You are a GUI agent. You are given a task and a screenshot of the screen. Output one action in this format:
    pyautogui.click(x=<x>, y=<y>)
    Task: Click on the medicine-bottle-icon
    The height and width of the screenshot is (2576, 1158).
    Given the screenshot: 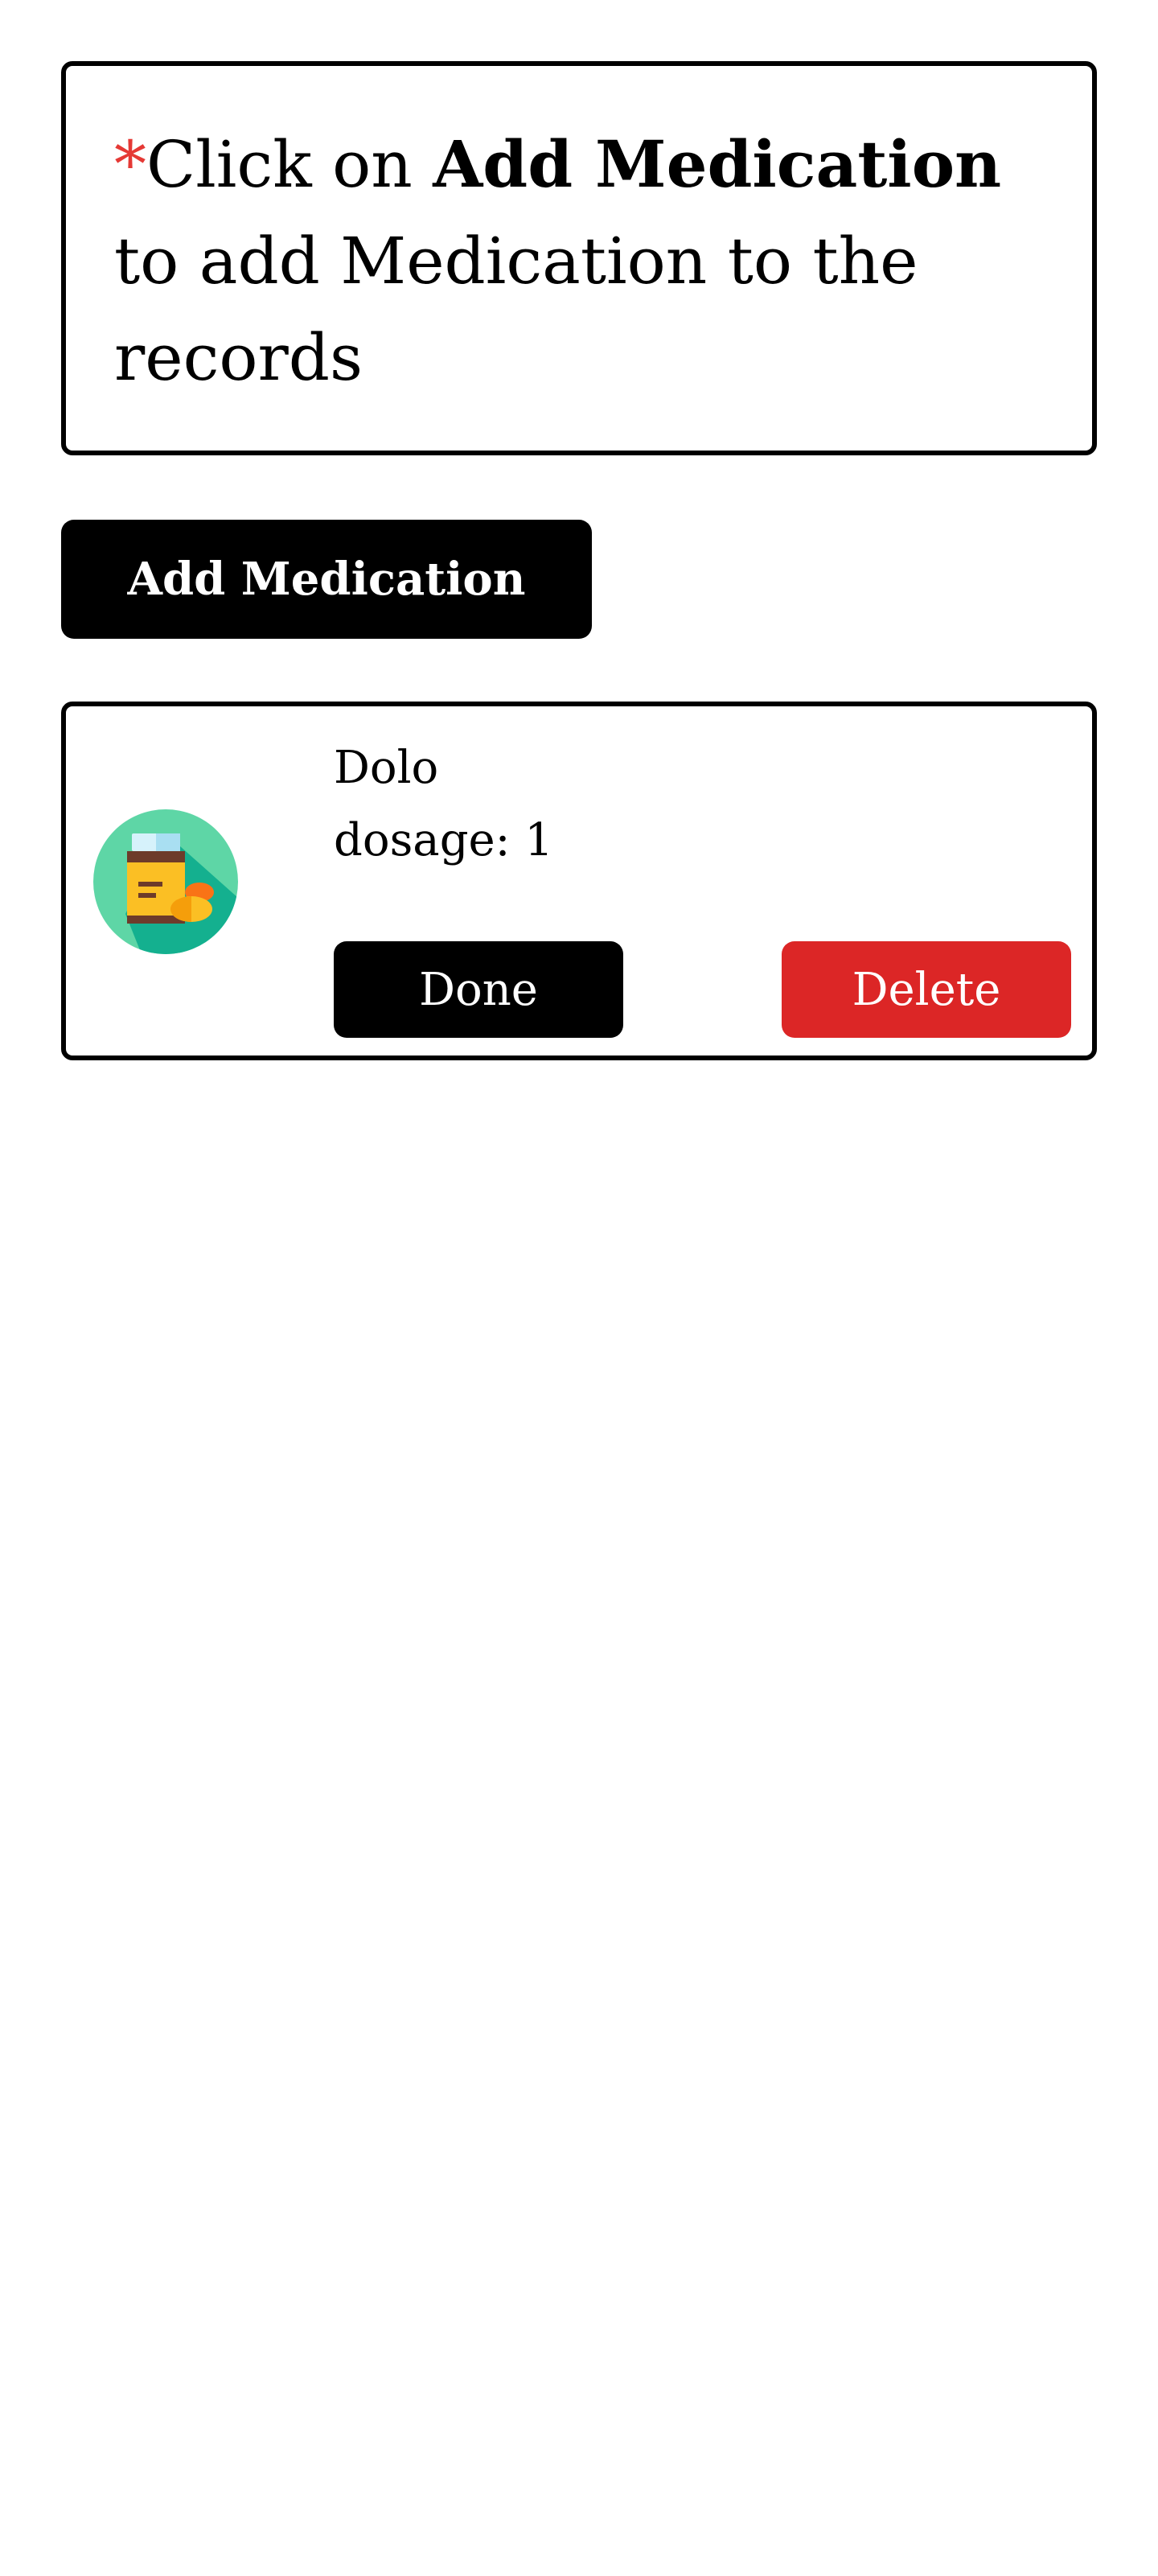 What is the action you would take?
    pyautogui.click(x=165, y=881)
    